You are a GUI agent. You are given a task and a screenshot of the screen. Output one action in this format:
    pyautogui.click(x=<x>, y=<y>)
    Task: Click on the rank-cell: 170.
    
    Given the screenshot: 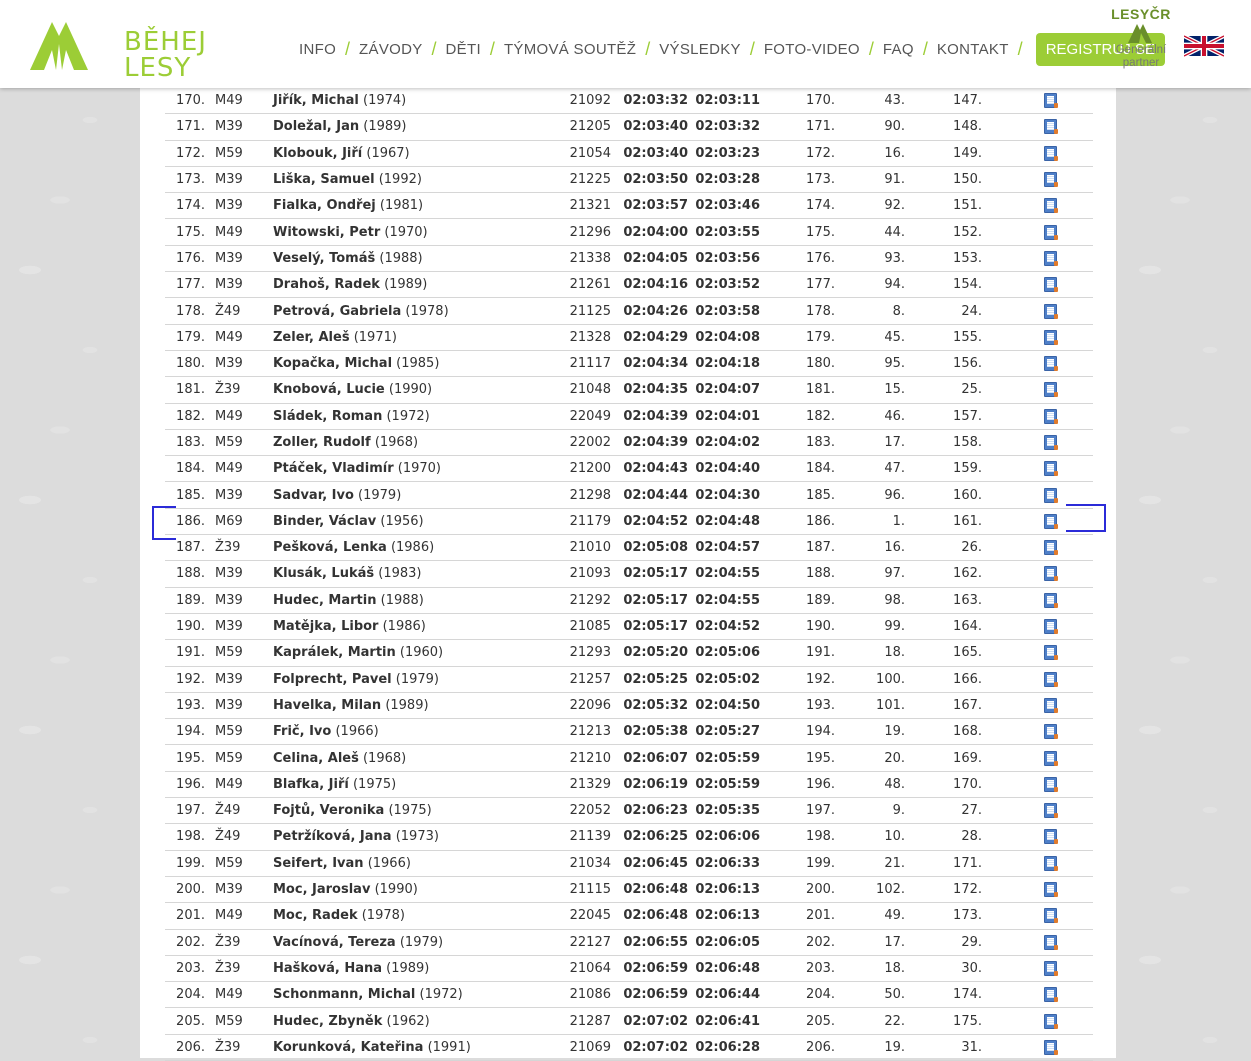 What is the action you would take?
    pyautogui.click(x=185, y=101)
    